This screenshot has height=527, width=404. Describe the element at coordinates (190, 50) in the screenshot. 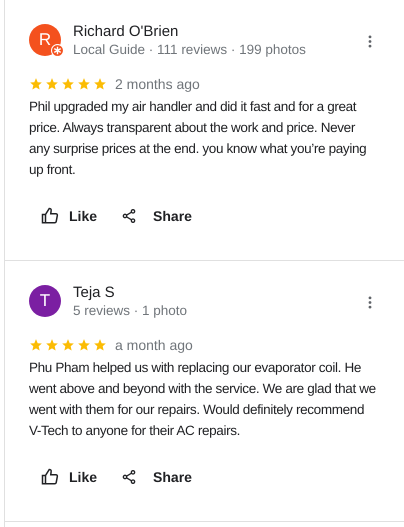

I see `reviewer-meta: Local Guide · 111 reviews · 199 photos` at that location.